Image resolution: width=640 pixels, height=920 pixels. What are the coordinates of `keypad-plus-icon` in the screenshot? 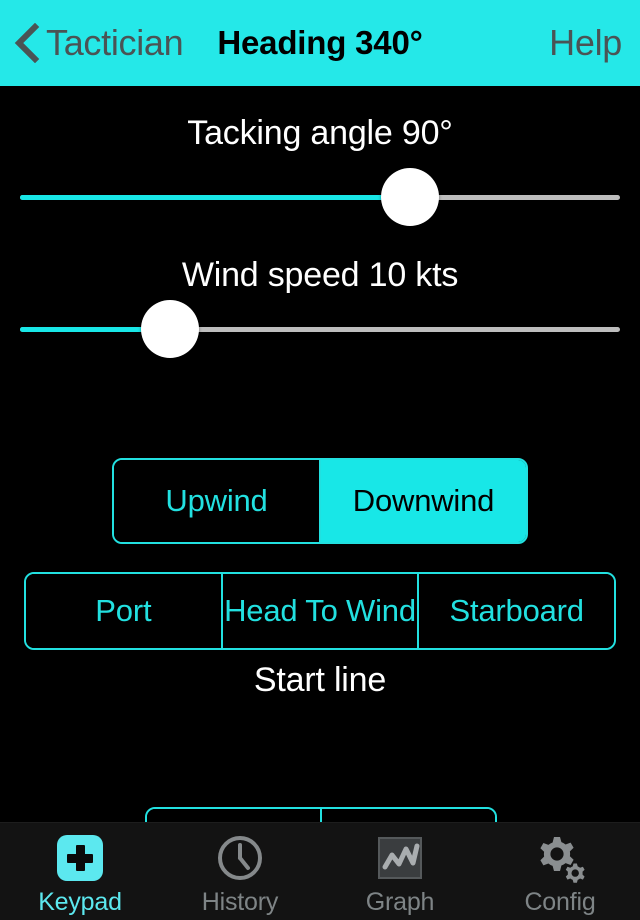 It's located at (80, 858).